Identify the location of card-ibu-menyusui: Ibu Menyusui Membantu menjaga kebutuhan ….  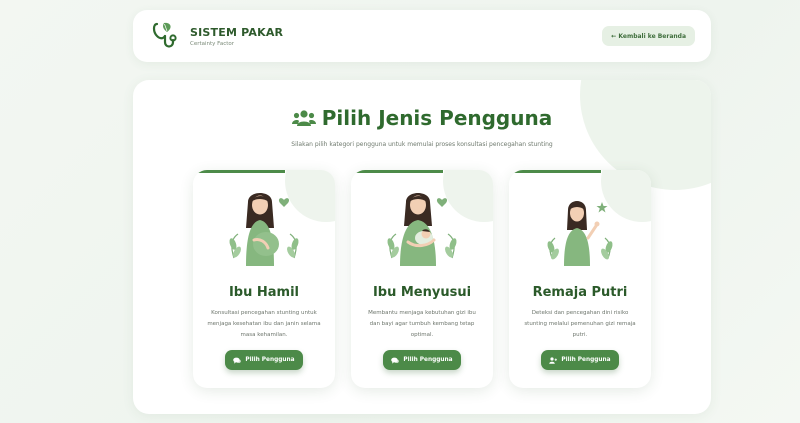
(422, 279).